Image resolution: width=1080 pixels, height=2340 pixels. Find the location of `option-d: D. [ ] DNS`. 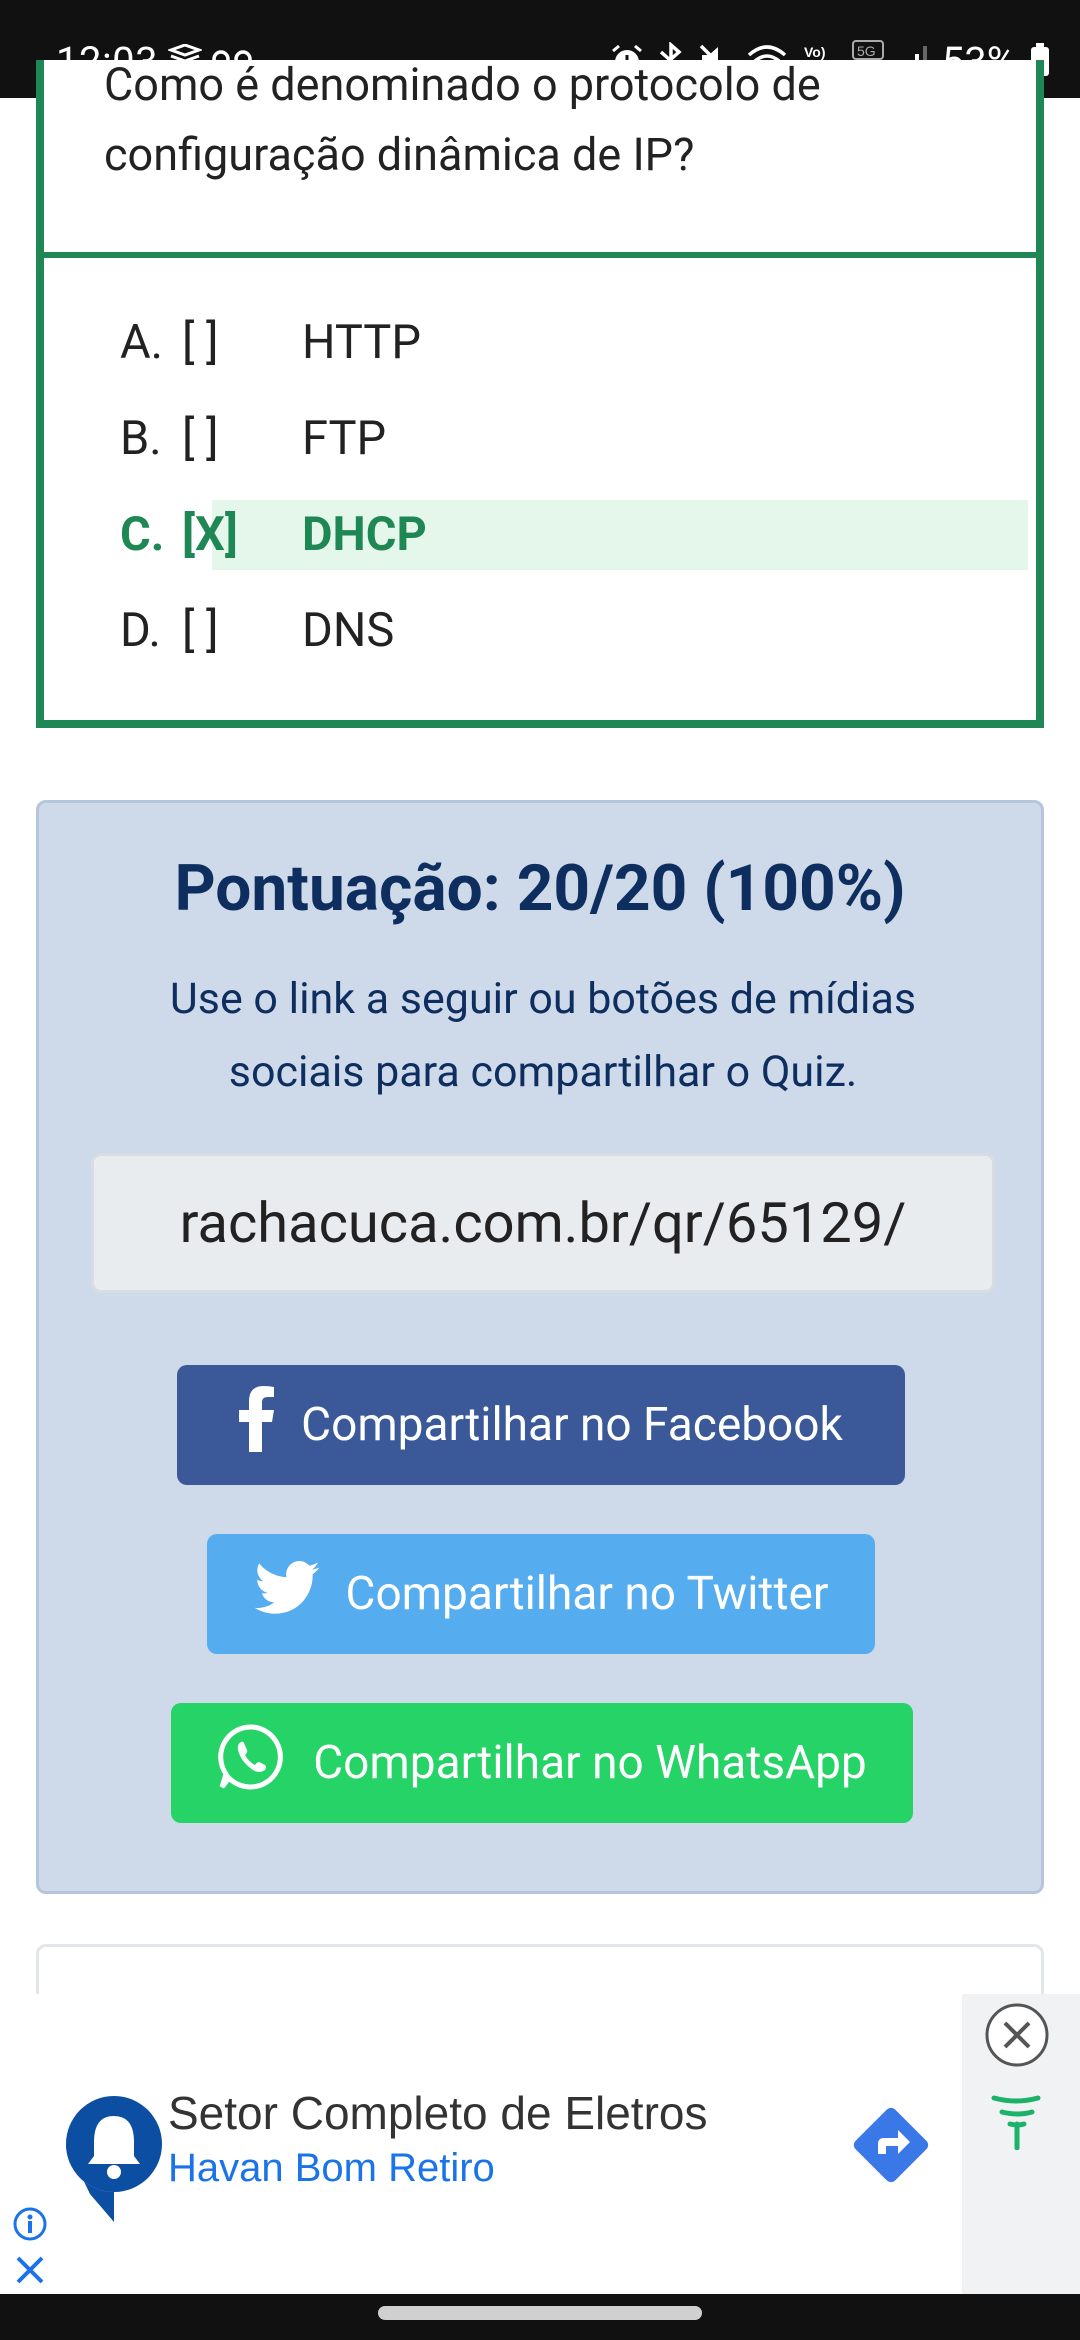

option-d: D. [ ] DNS is located at coordinates (257, 631).